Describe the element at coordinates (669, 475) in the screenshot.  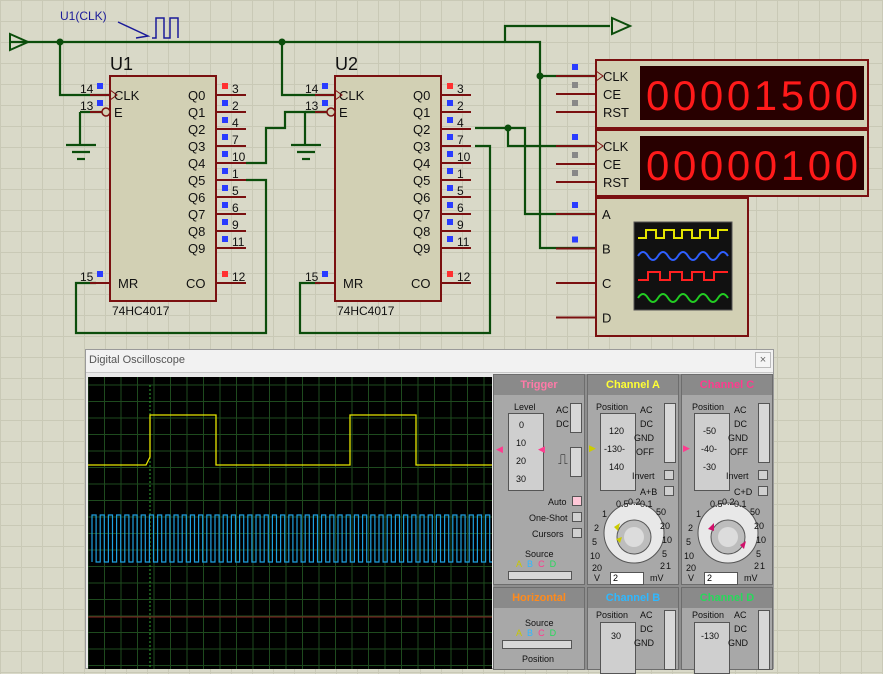
I see `channel-a-invert-button` at that location.